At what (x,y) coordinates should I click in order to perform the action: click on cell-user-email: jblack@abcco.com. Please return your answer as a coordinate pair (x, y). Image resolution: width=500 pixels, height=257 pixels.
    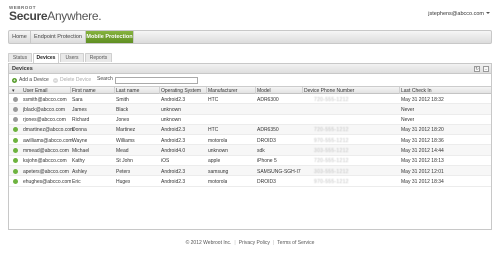
    Looking at the image, I should click on (44, 110).